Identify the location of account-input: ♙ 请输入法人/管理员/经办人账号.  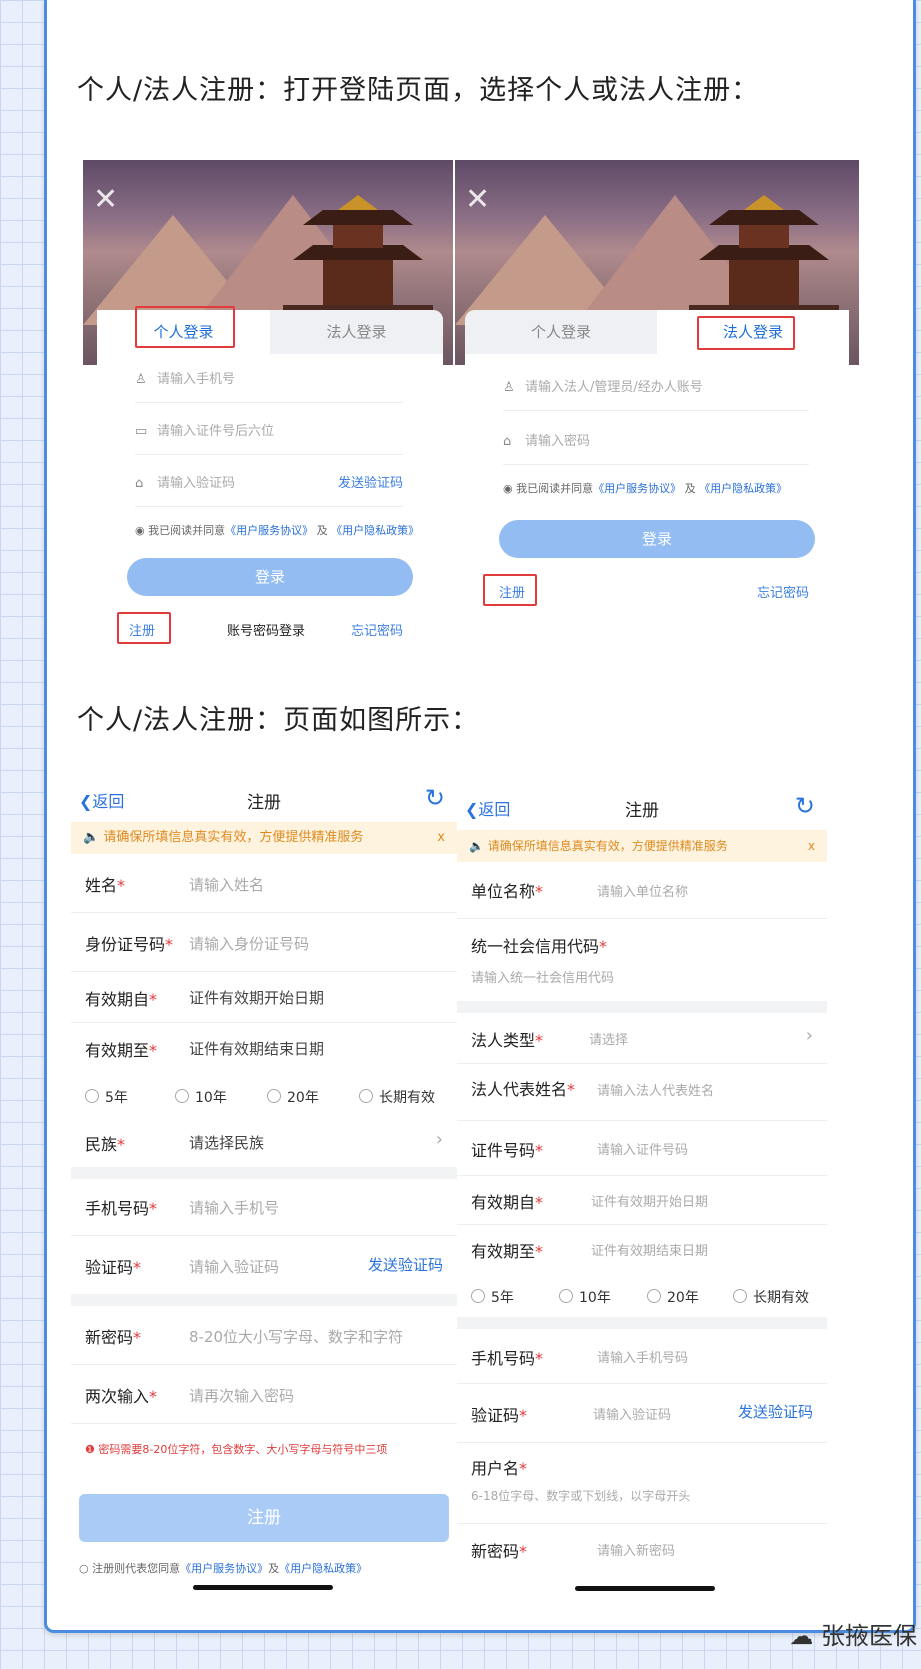
(656, 388).